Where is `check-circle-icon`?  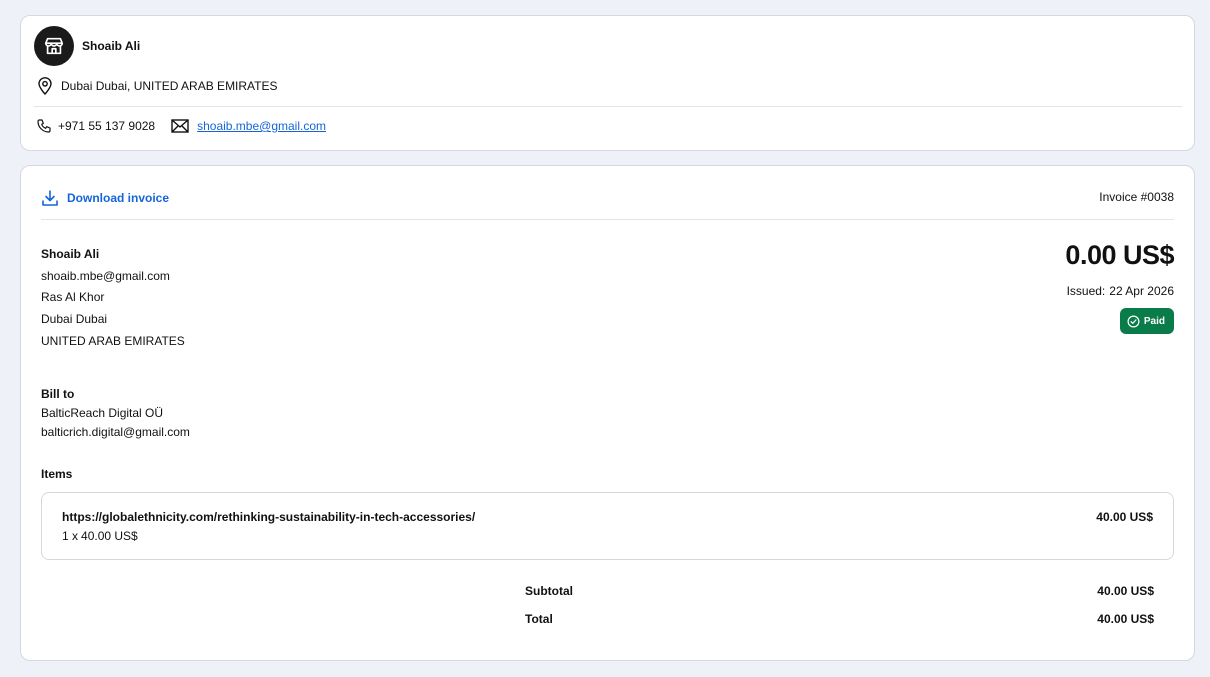 check-circle-icon is located at coordinates (1133, 321).